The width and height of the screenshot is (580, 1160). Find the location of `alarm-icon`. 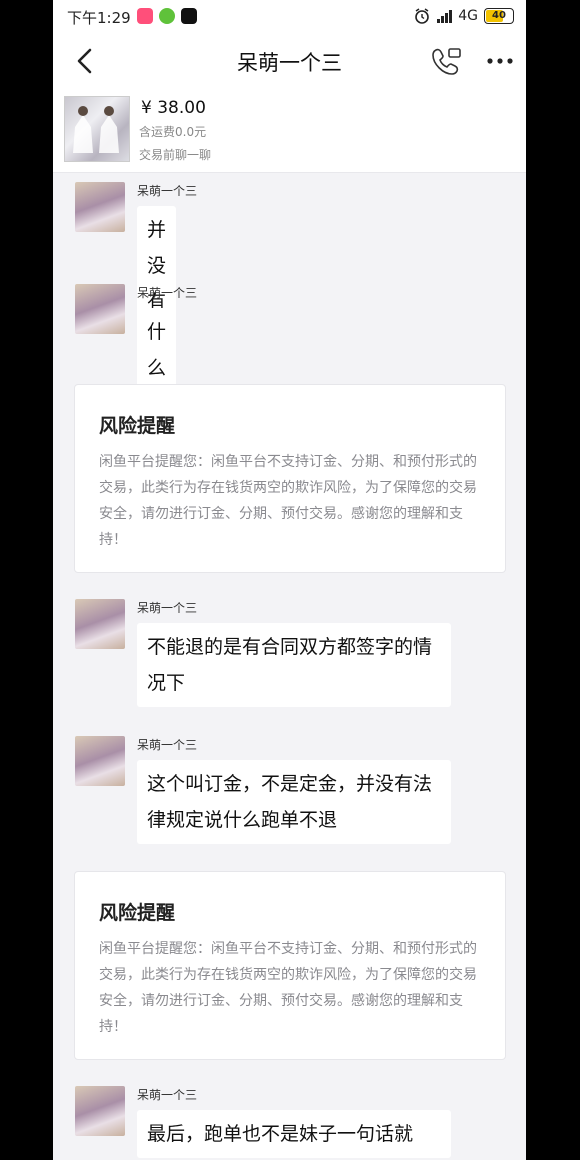

alarm-icon is located at coordinates (422, 16).